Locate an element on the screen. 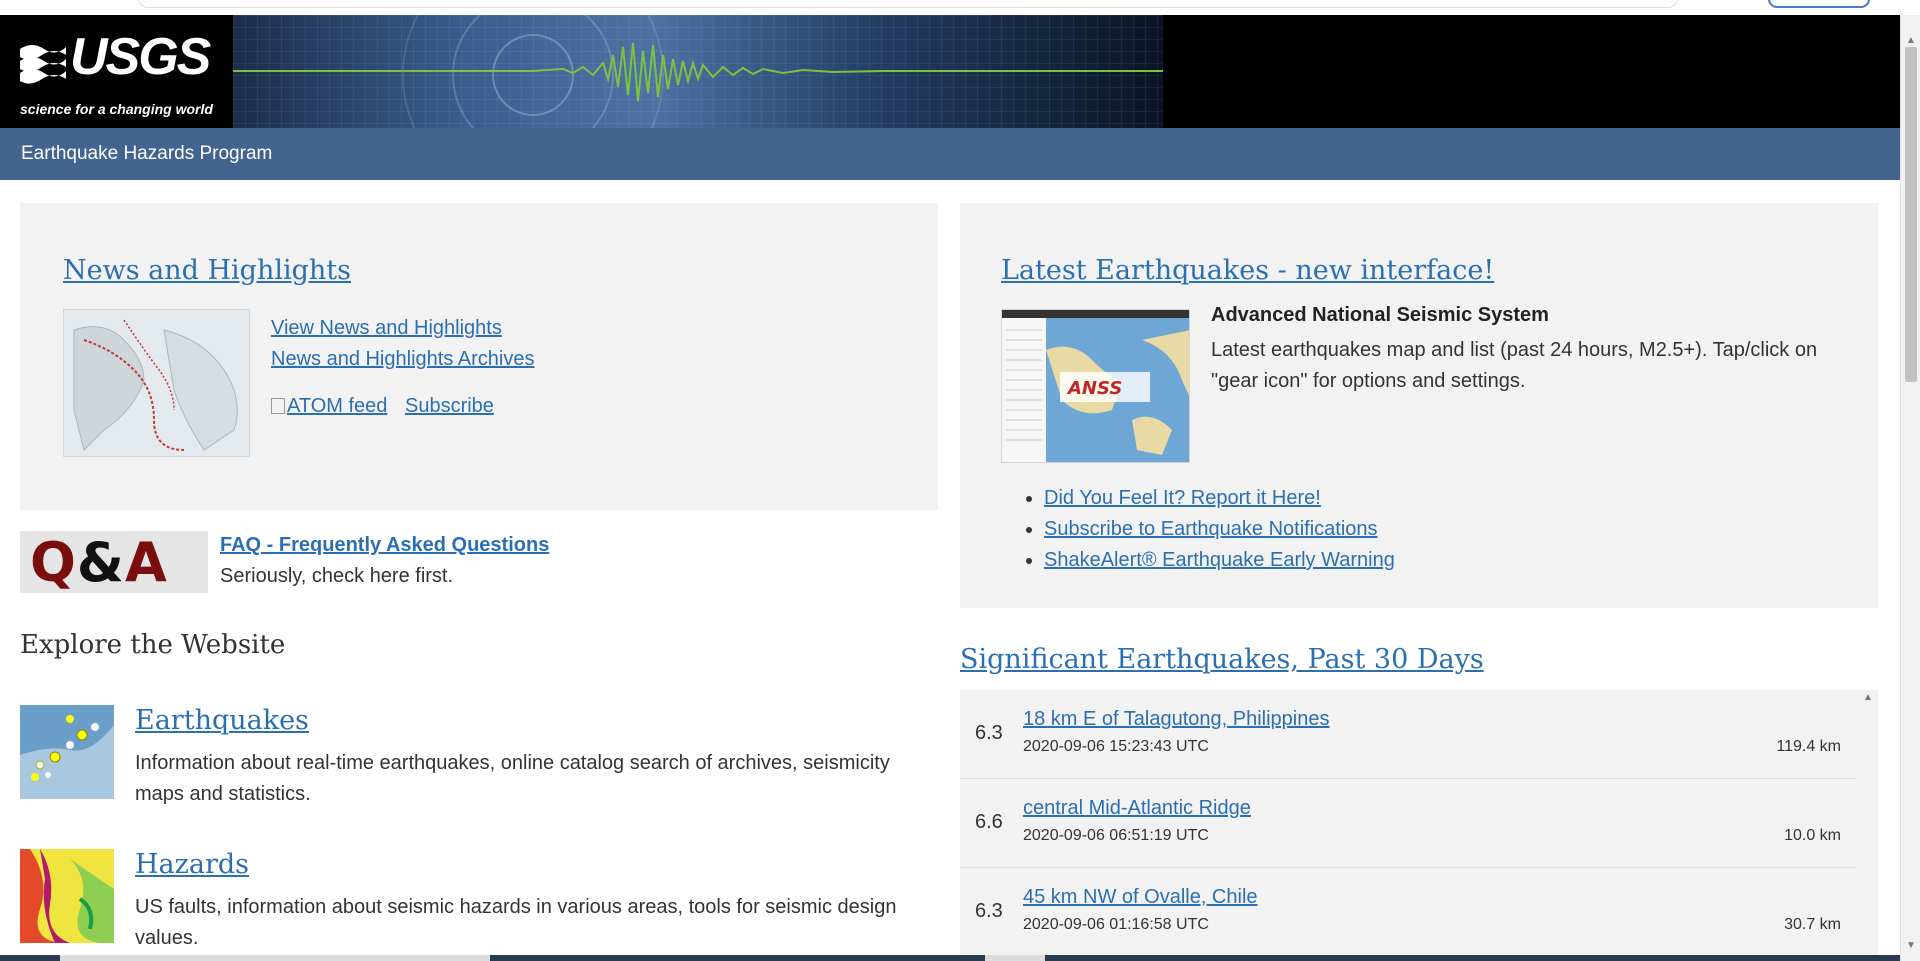 The height and width of the screenshot is (961, 1920). earthquake-time: 2020-09-06 15:23:43 UTC is located at coordinates (1116, 746).